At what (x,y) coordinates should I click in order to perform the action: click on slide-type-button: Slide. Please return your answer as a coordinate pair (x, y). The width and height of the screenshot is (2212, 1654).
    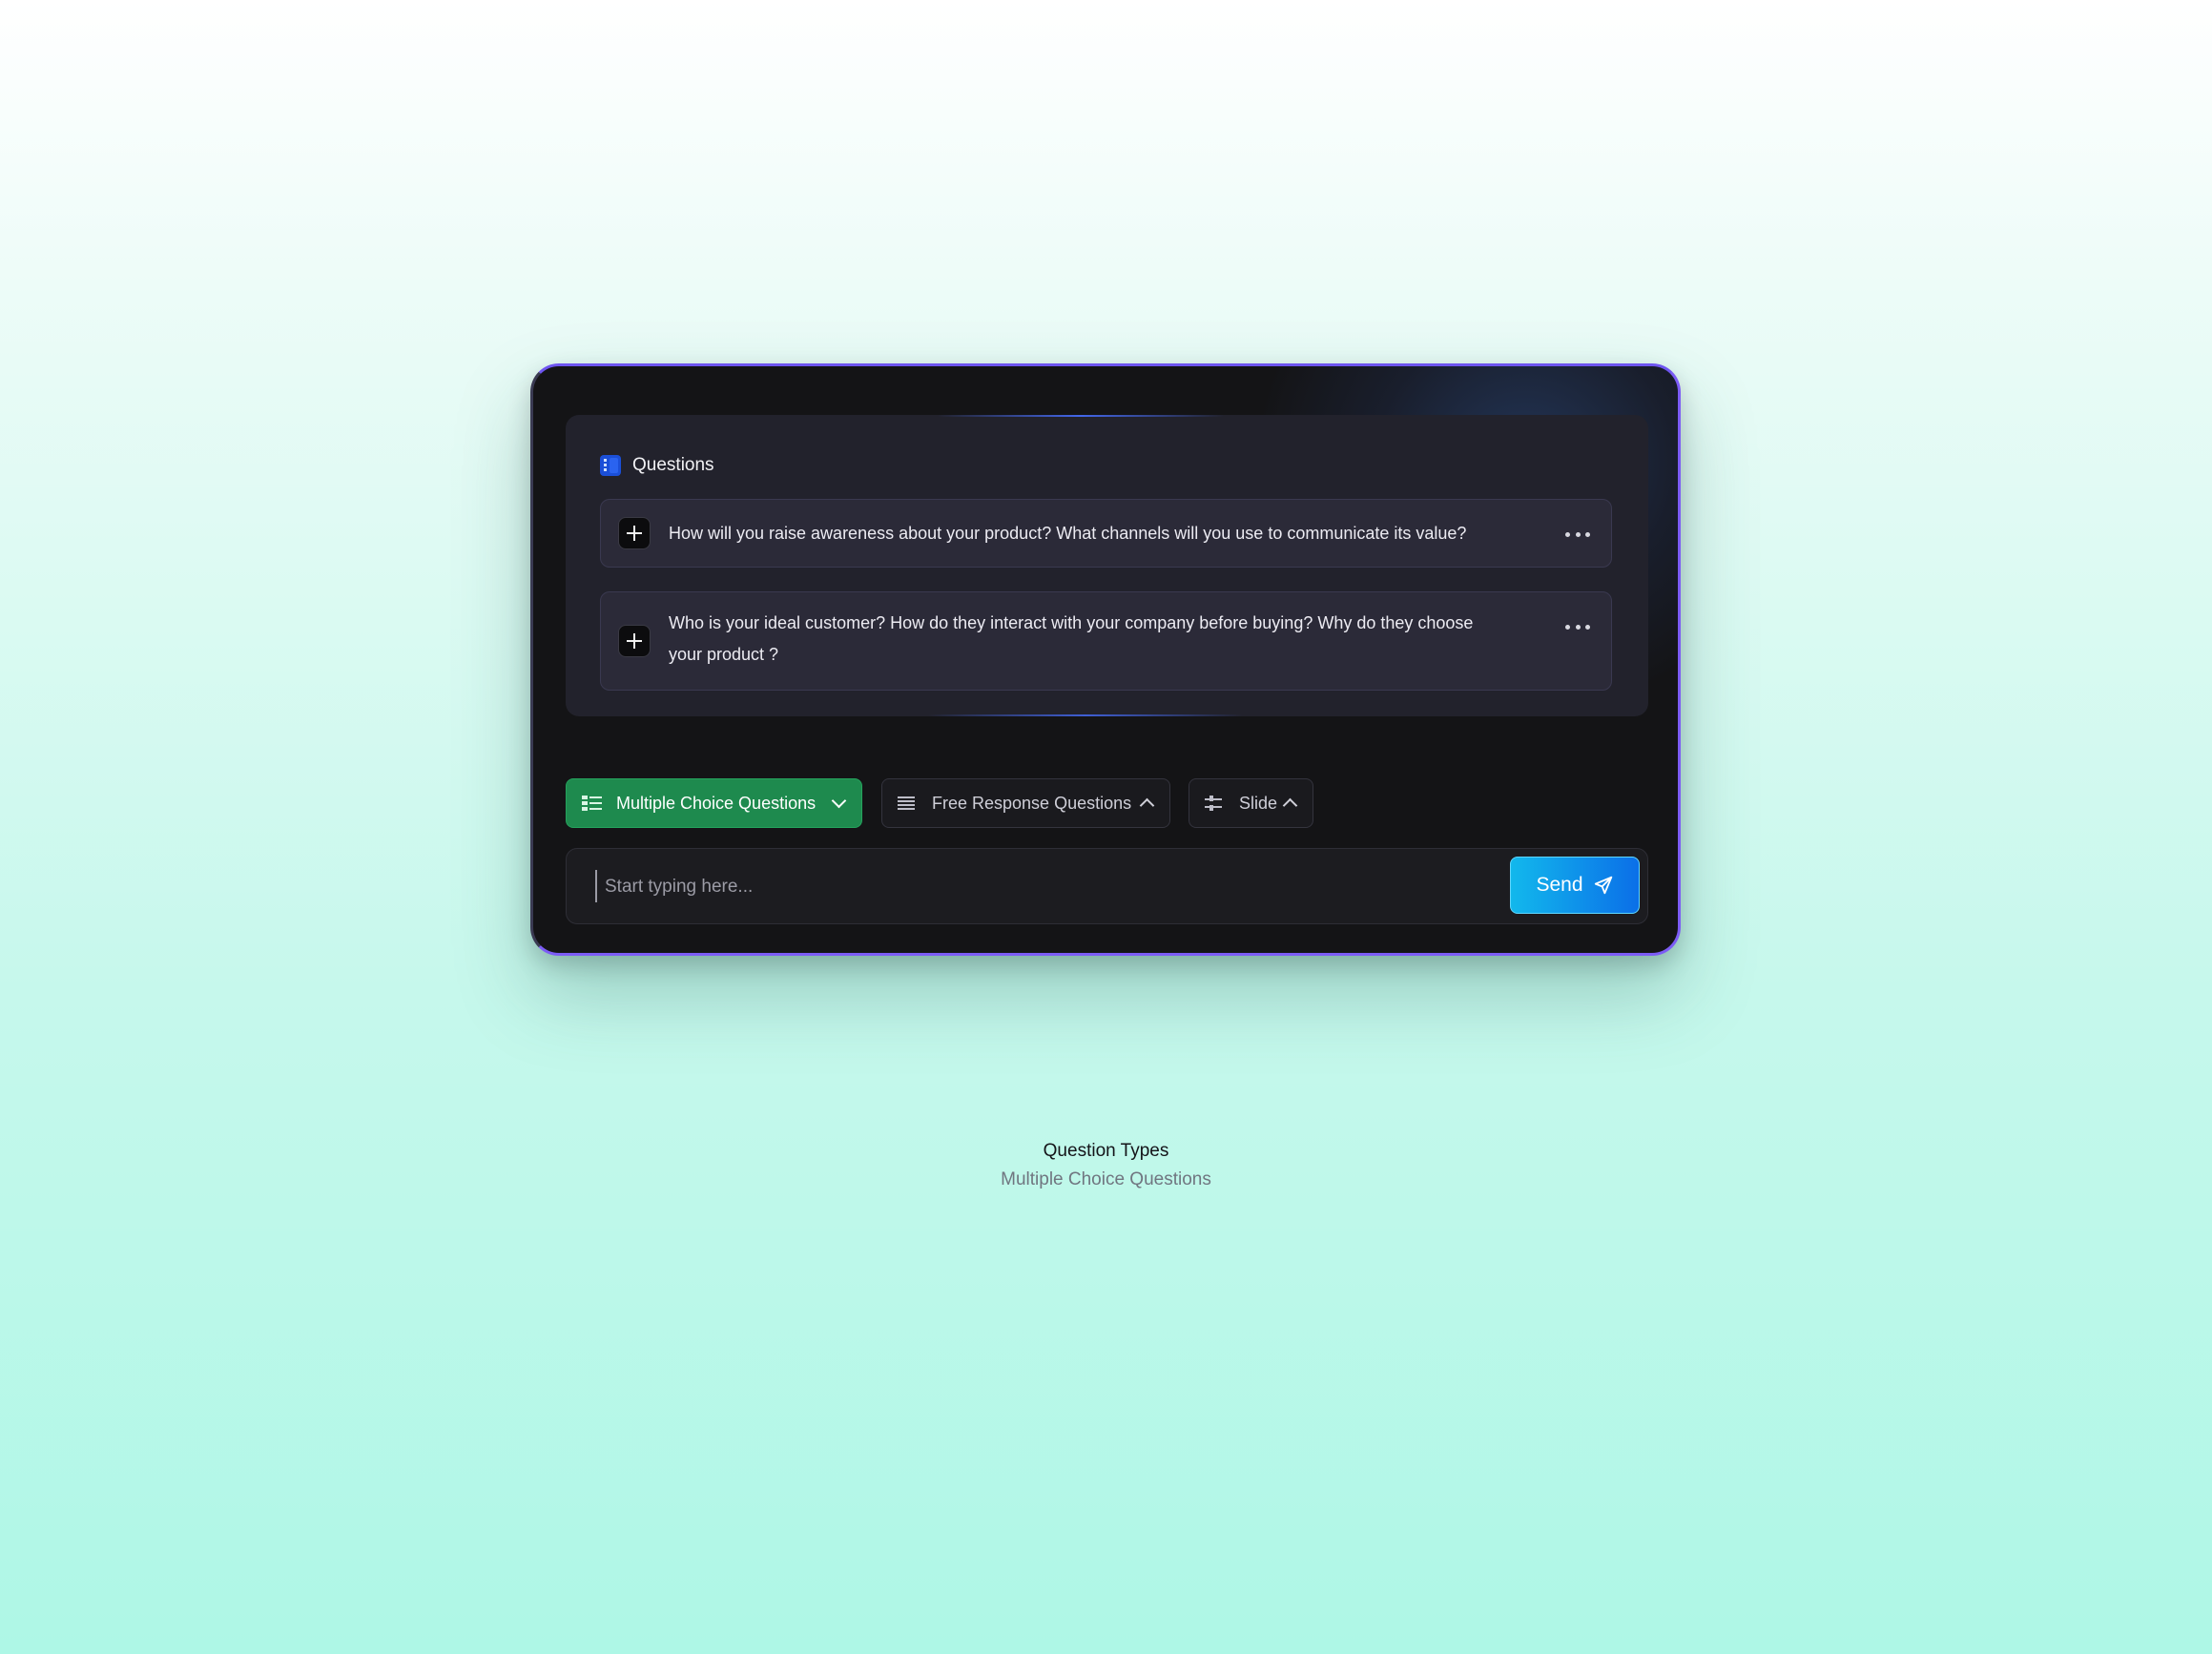
    Looking at the image, I should click on (1251, 803).